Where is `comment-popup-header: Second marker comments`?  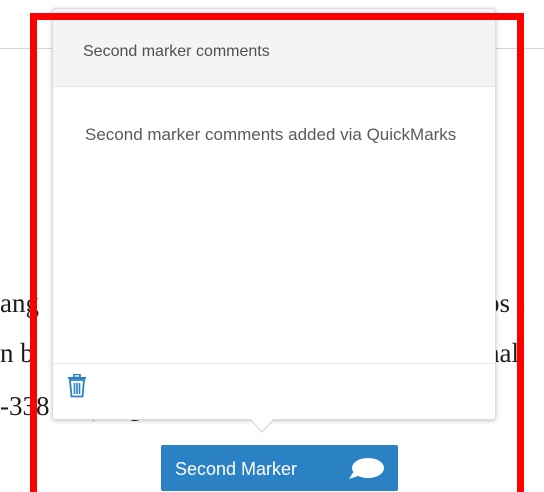
comment-popup-header: Second marker comments is located at coordinates (274, 48).